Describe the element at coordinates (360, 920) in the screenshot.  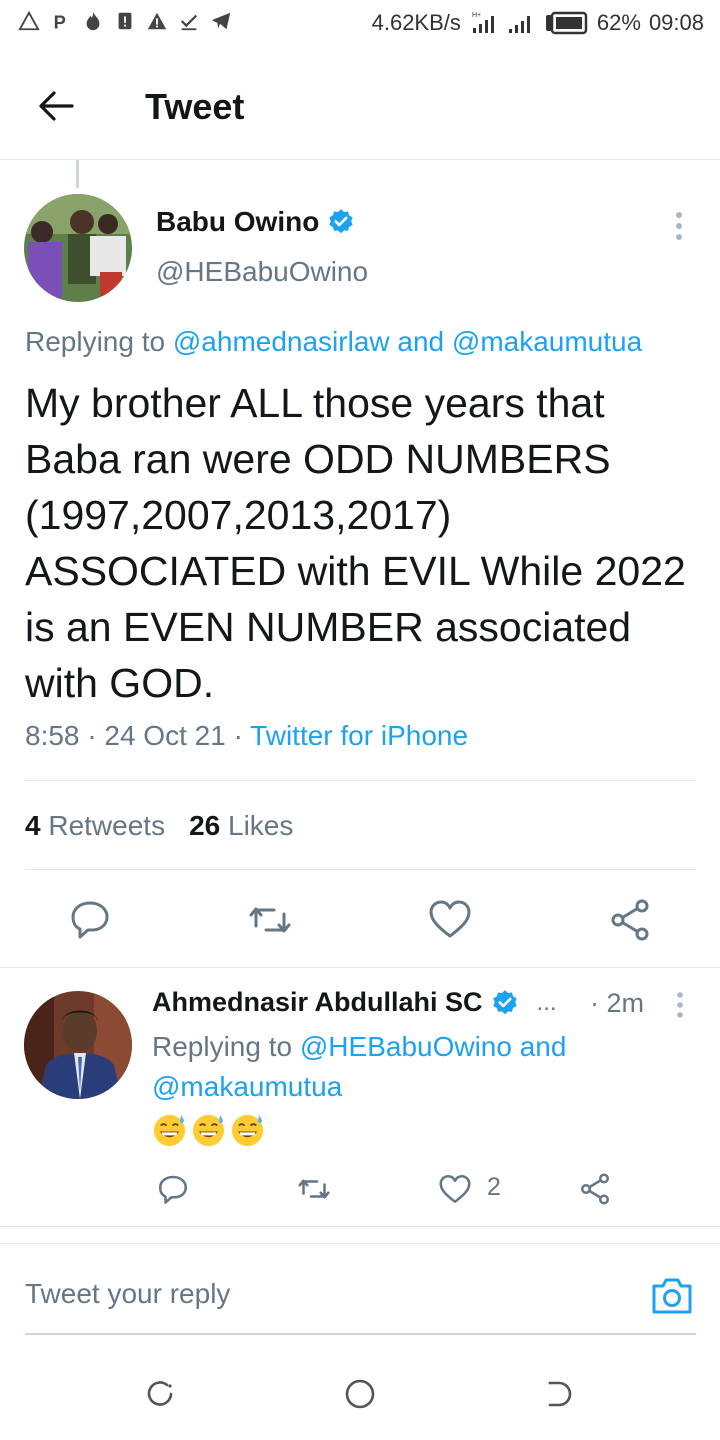
I see `tweet-actions` at that location.